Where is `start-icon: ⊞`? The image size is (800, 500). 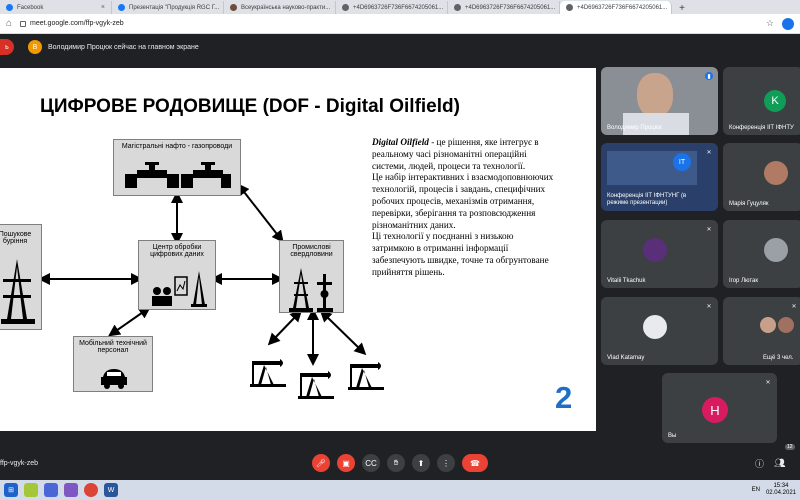 start-icon: ⊞ is located at coordinates (11, 490).